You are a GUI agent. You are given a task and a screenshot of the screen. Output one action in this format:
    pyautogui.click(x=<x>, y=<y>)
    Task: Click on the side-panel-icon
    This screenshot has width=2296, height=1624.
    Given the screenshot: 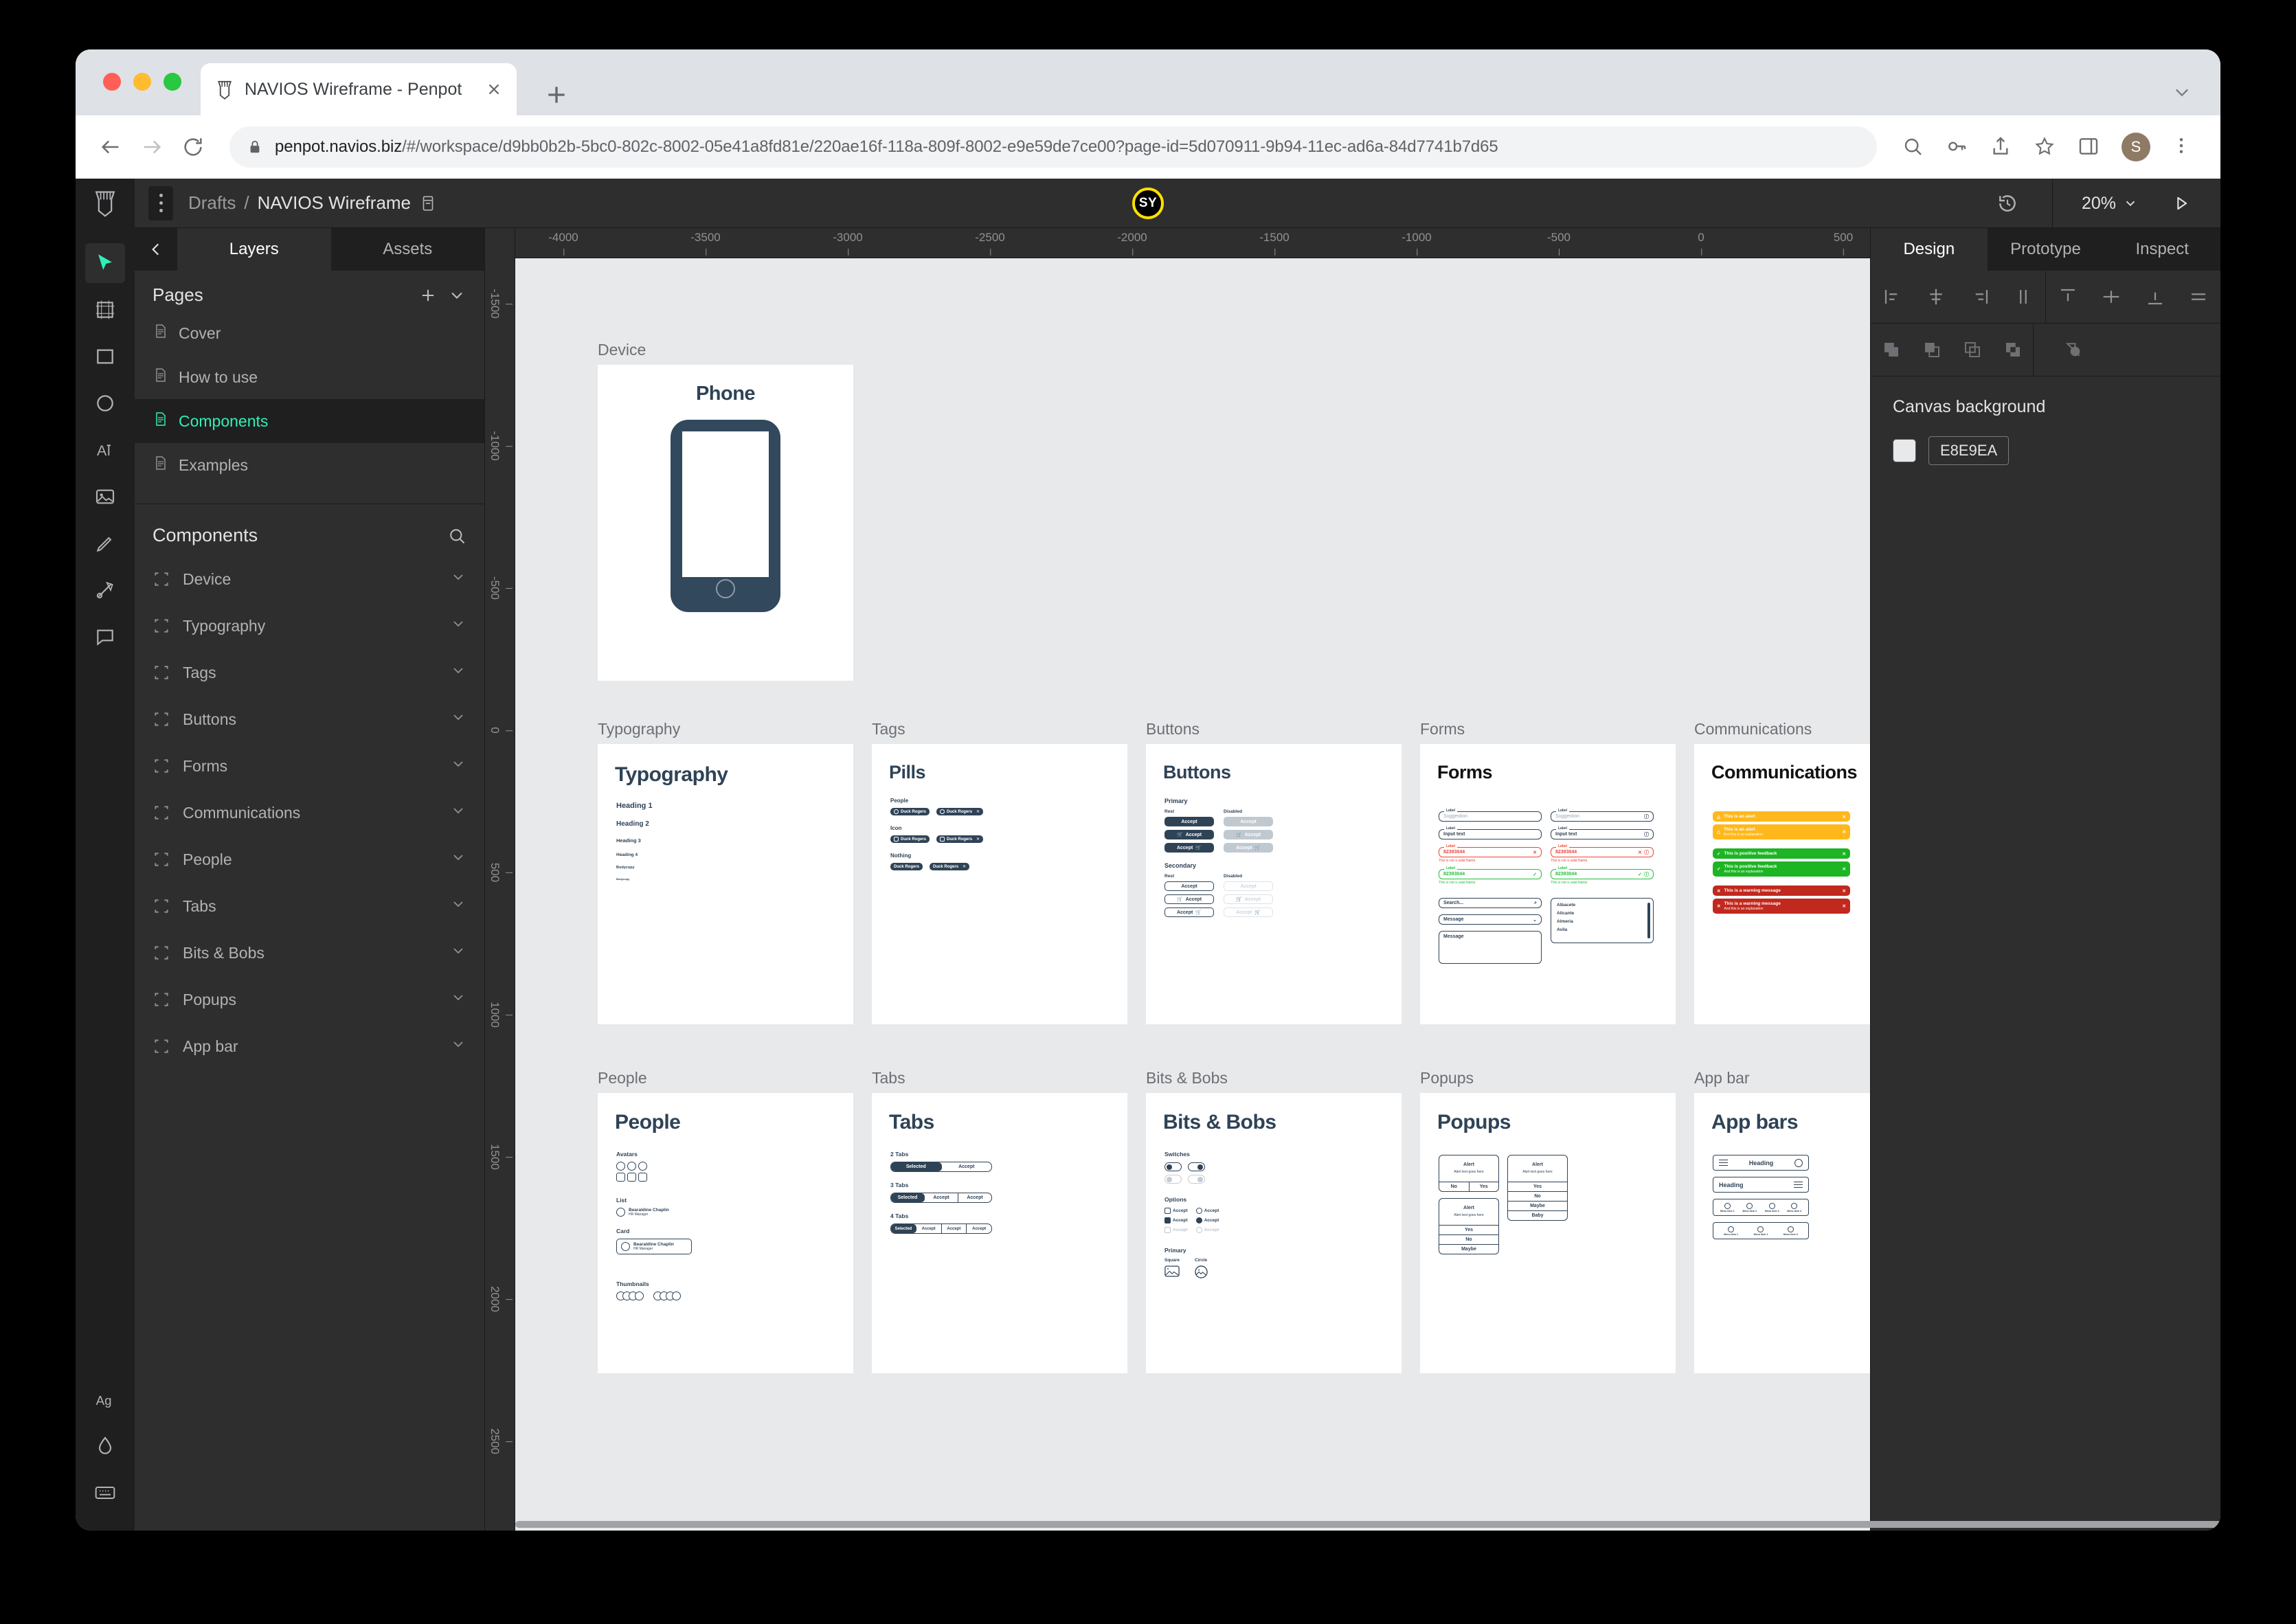 What is the action you would take?
    pyautogui.click(x=2089, y=147)
    